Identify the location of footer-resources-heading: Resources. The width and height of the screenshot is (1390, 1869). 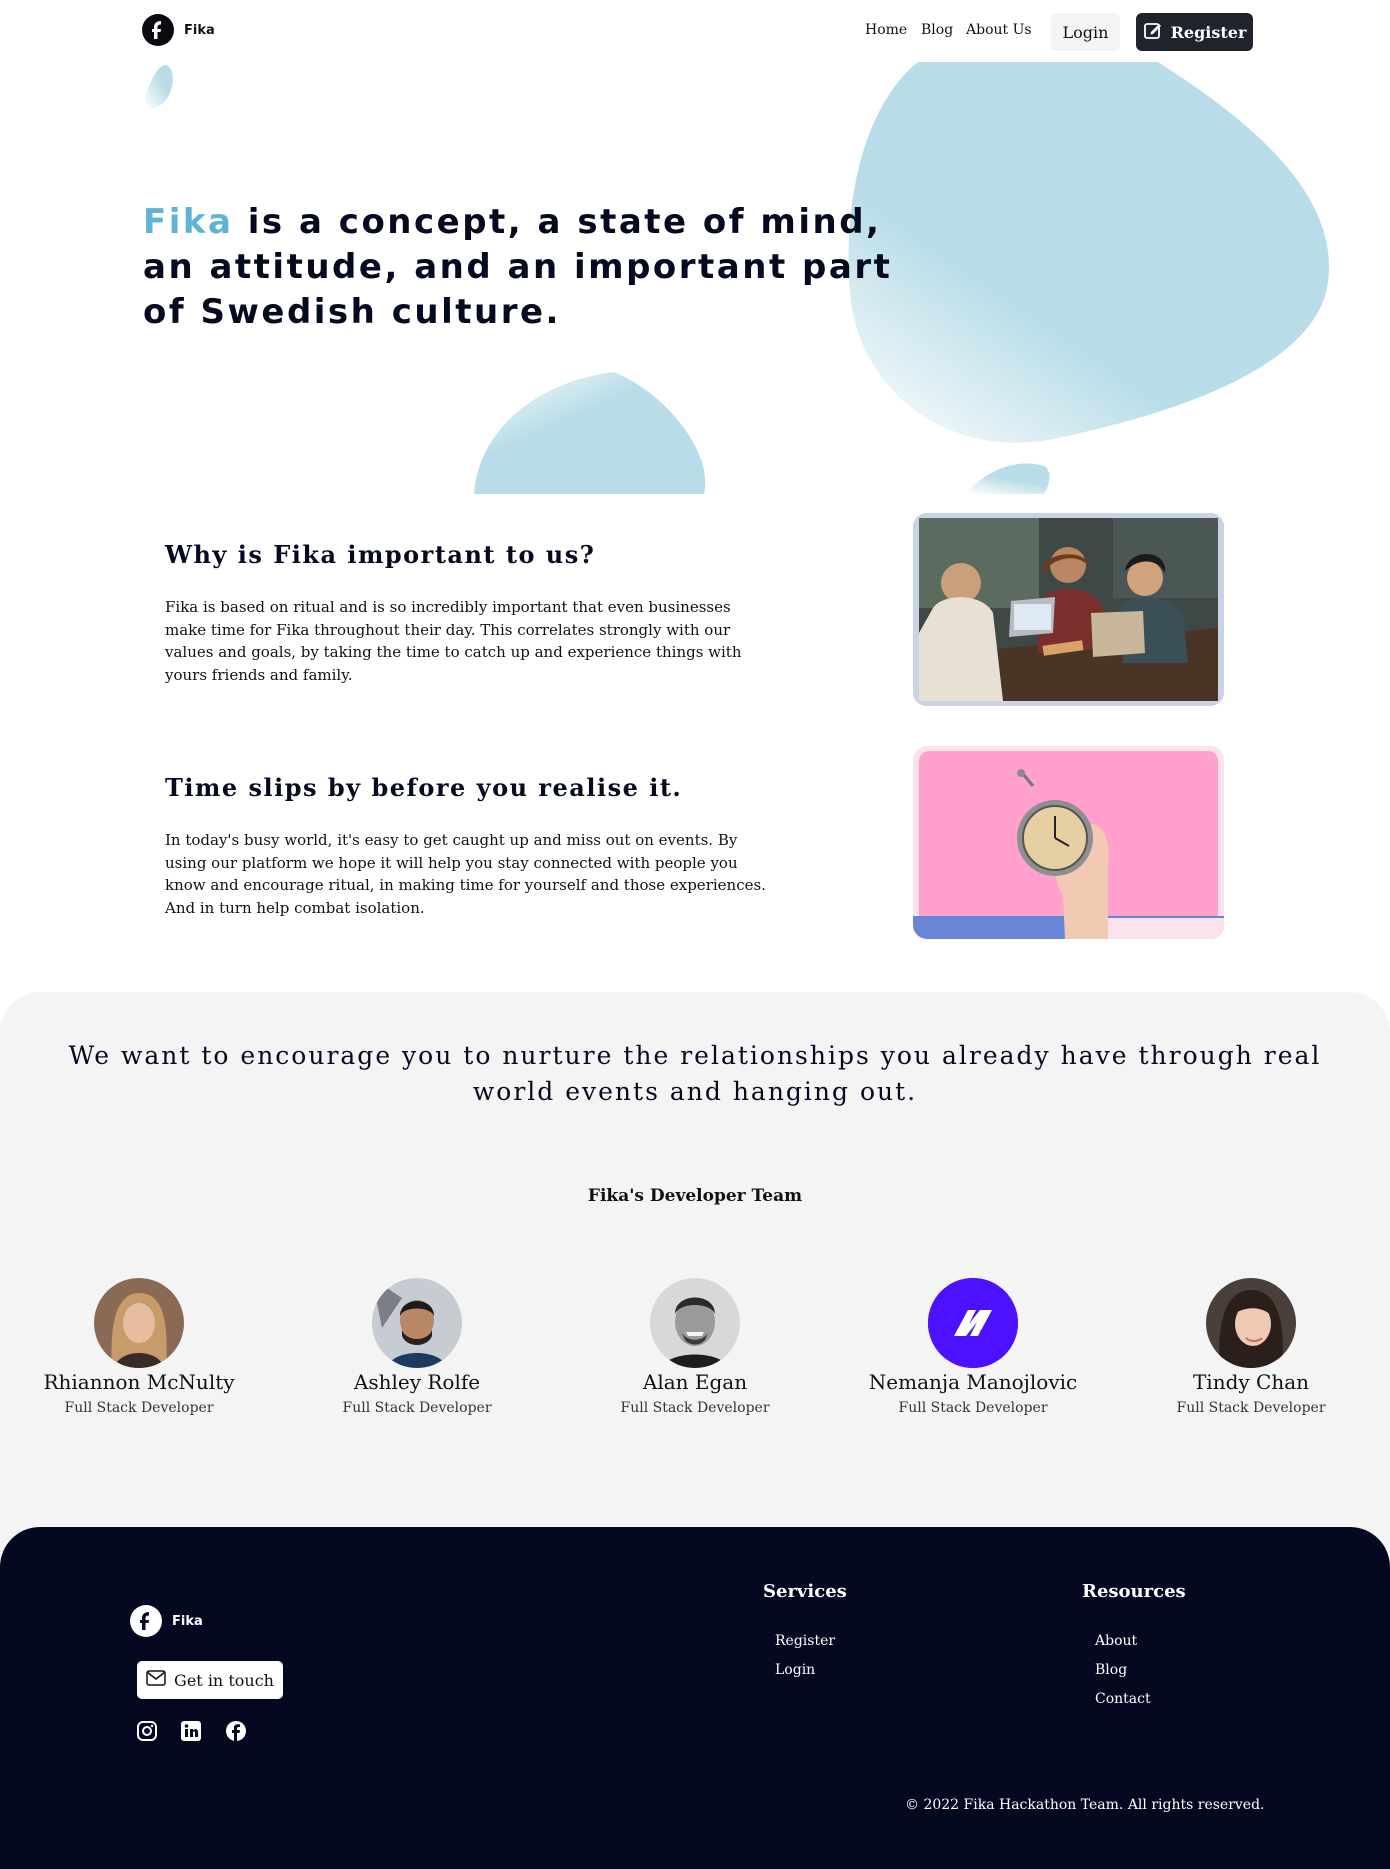
(1134, 1591).